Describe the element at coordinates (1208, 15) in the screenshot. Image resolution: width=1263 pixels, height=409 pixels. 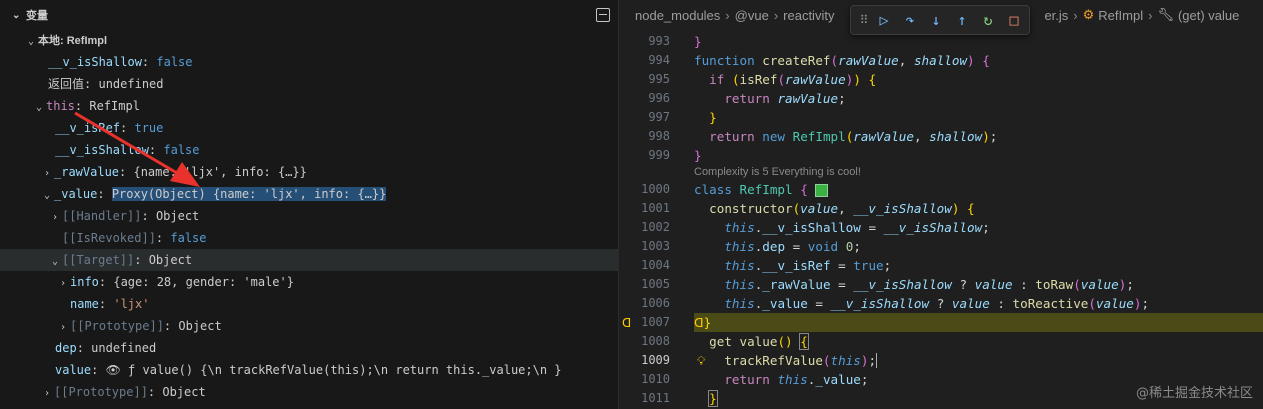
I see `breadcrumb-item: (get) value` at that location.